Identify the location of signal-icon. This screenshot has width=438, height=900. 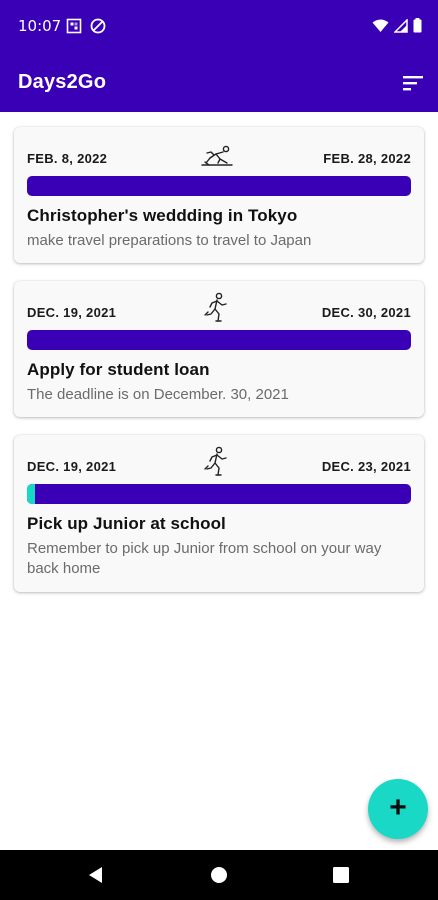
(400, 27).